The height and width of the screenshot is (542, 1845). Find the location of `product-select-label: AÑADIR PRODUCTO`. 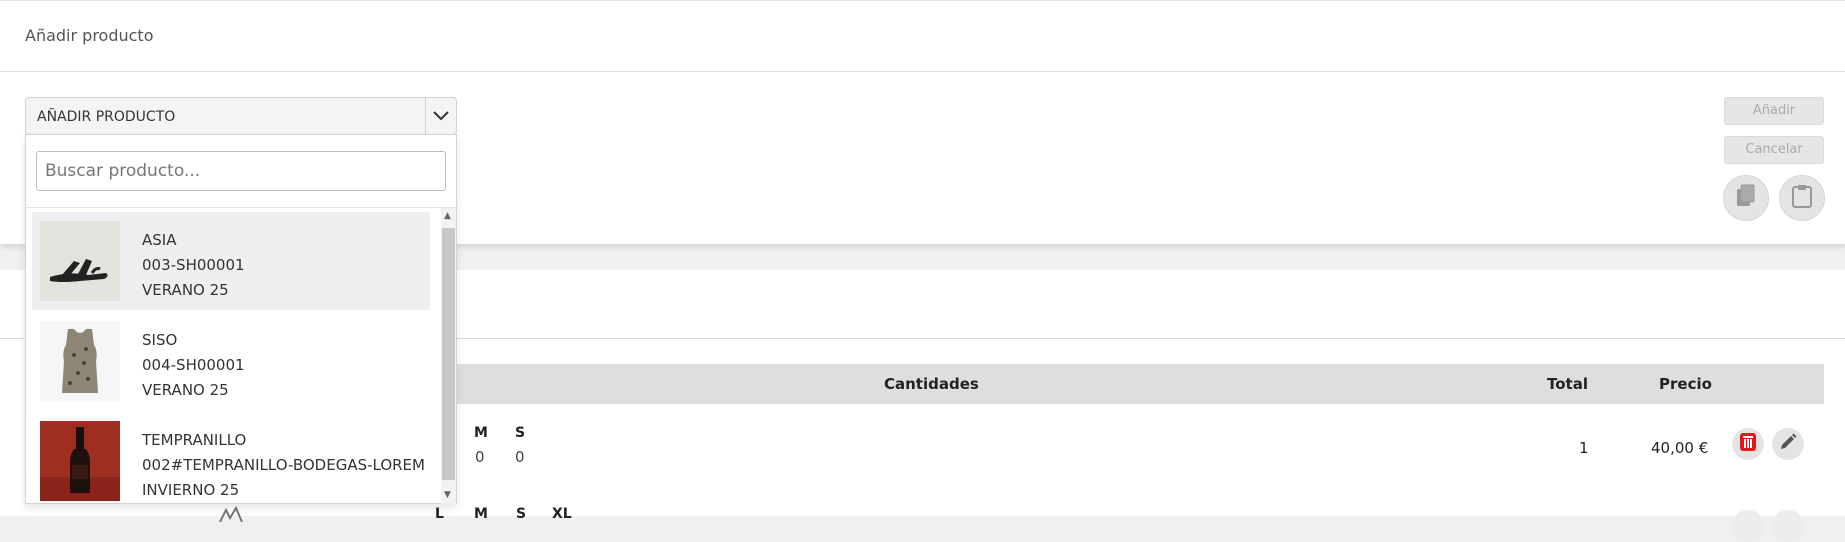

product-select-label: AÑADIR PRODUCTO is located at coordinates (106, 117).